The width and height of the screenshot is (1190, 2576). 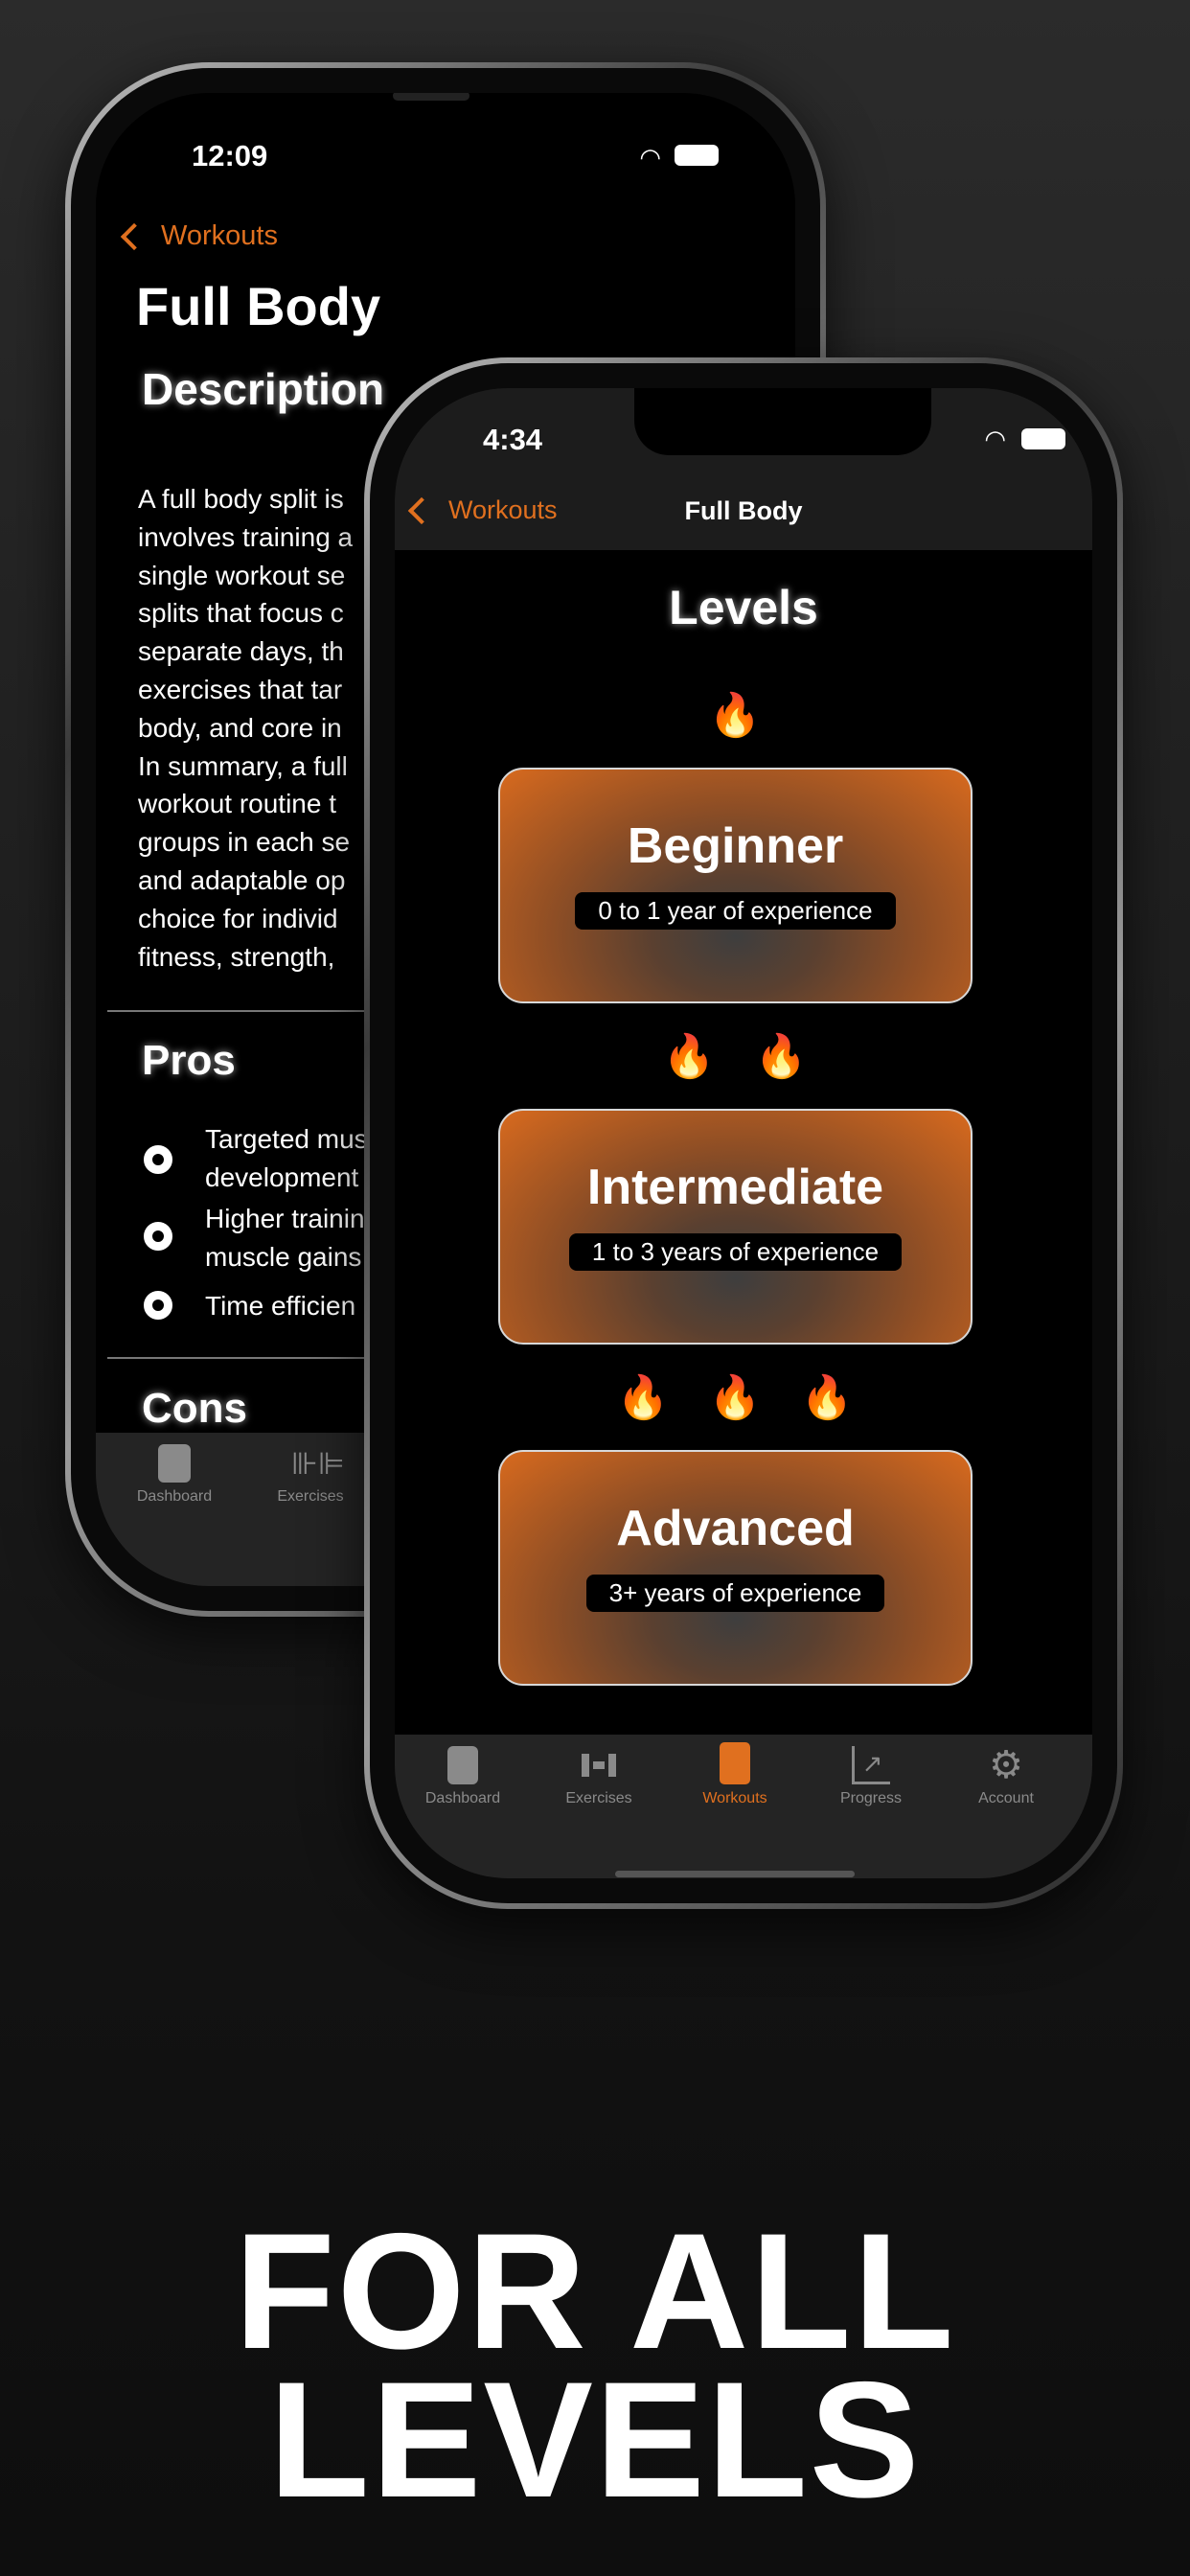 I want to click on description-line: body, and core in, so click(x=240, y=727).